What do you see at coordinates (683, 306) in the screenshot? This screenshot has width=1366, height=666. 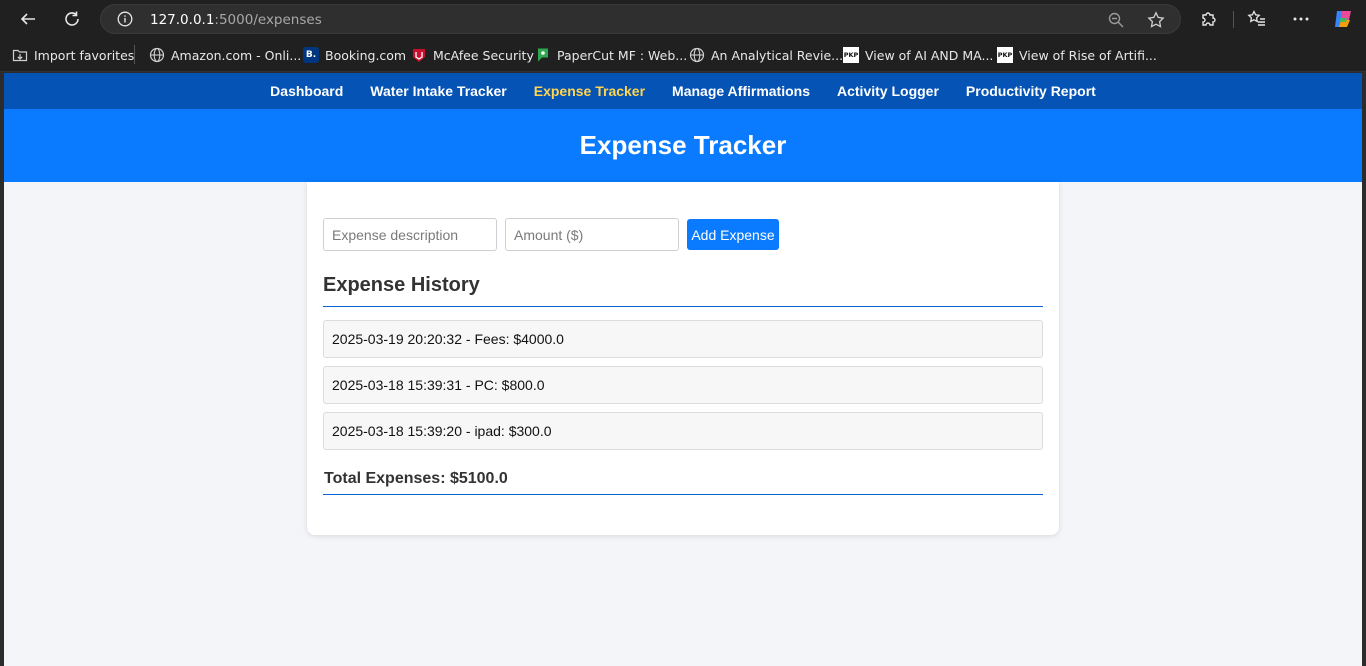 I see `history-divider` at bounding box center [683, 306].